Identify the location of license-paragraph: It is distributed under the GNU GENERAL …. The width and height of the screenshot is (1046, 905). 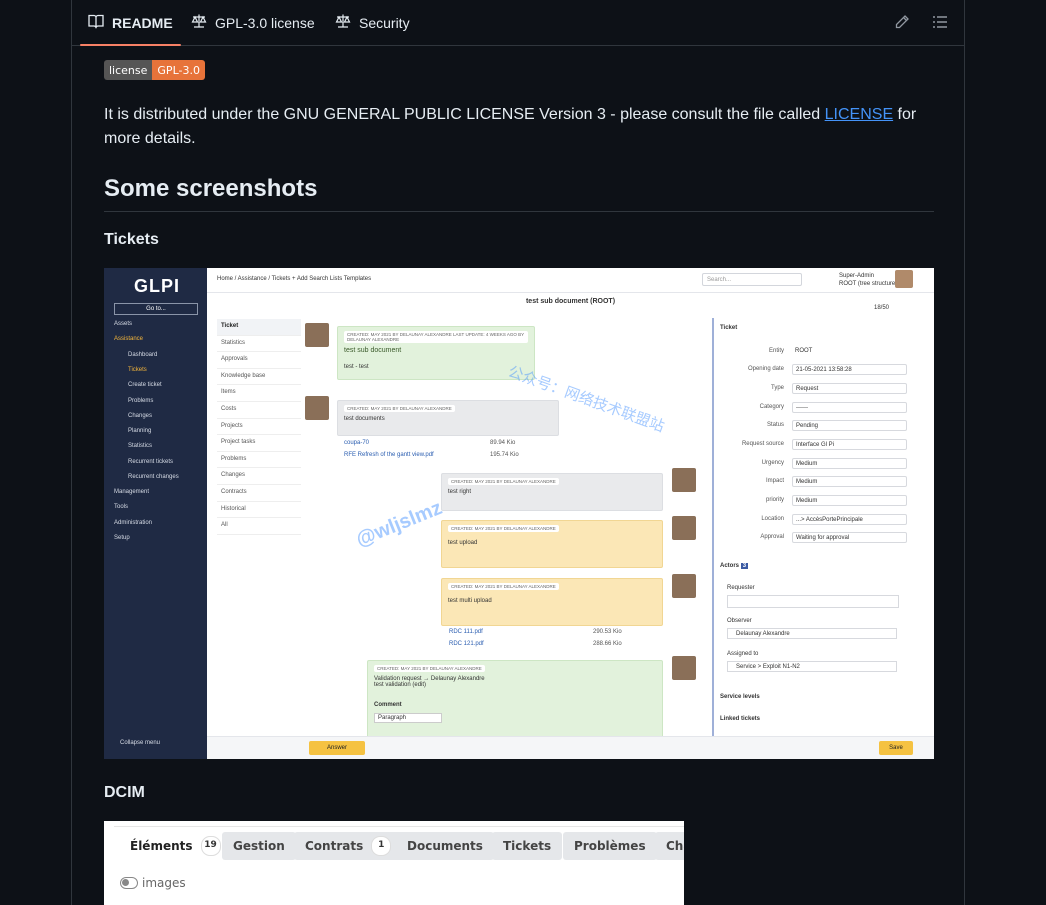
(524, 127).